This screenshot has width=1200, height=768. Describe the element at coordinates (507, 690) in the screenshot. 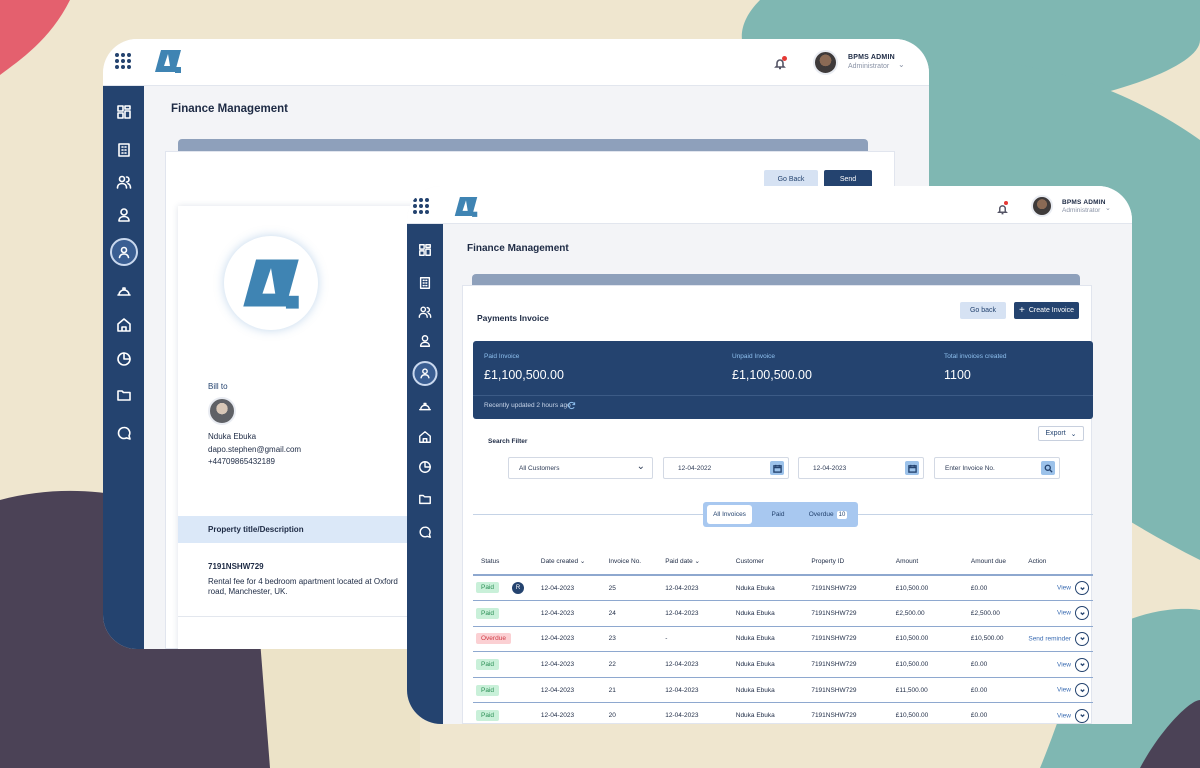

I see `status-cell: Paid` at that location.